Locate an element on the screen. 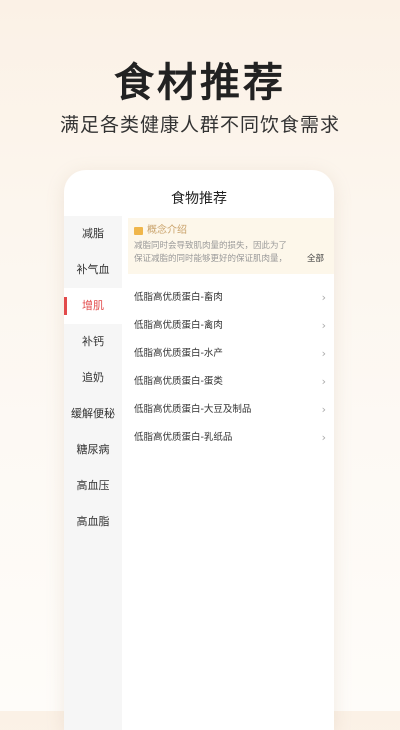 The image size is (400, 730). sidebar-item-constipation: 缓解便秘 is located at coordinates (93, 414).